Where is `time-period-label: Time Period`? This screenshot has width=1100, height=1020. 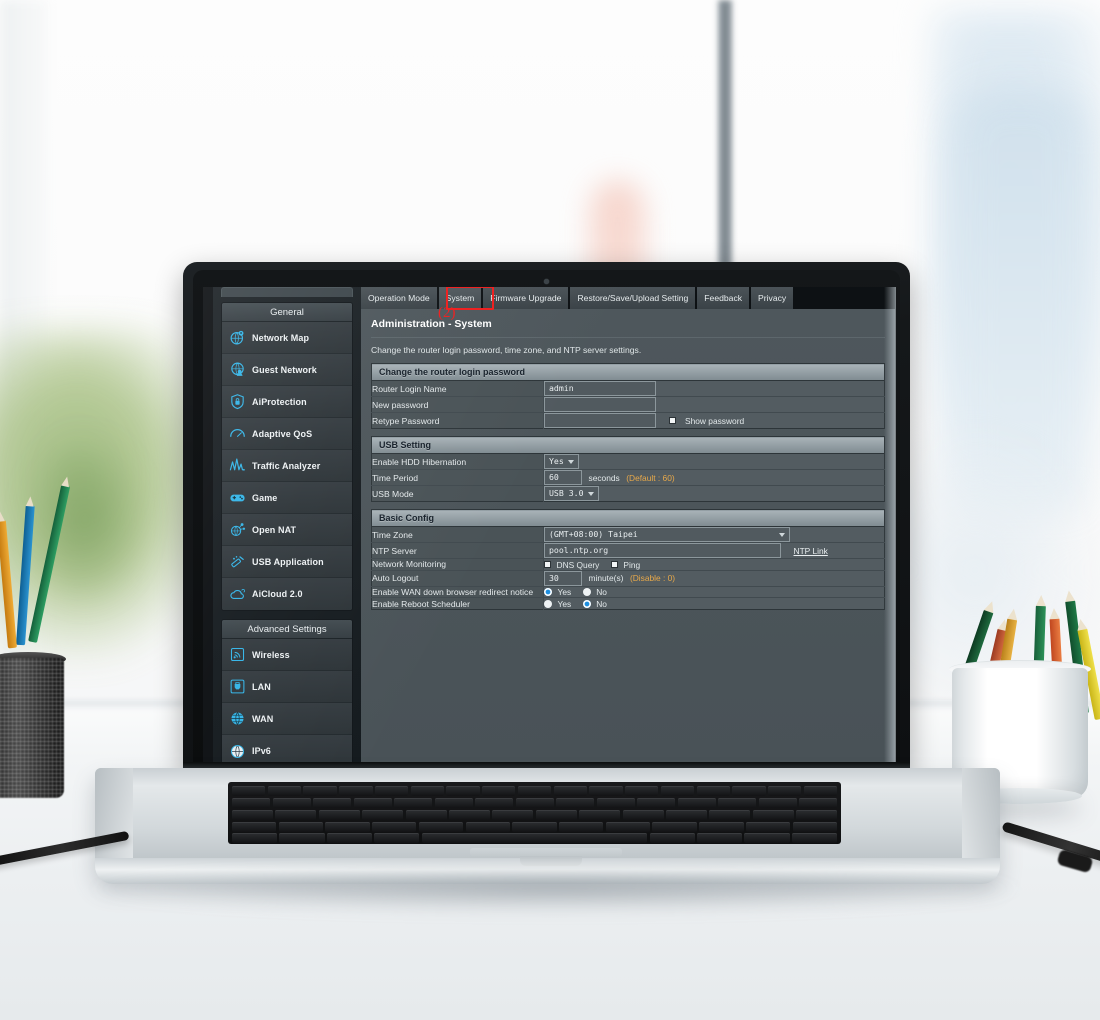
time-period-label: Time Period is located at coordinates (457, 477).